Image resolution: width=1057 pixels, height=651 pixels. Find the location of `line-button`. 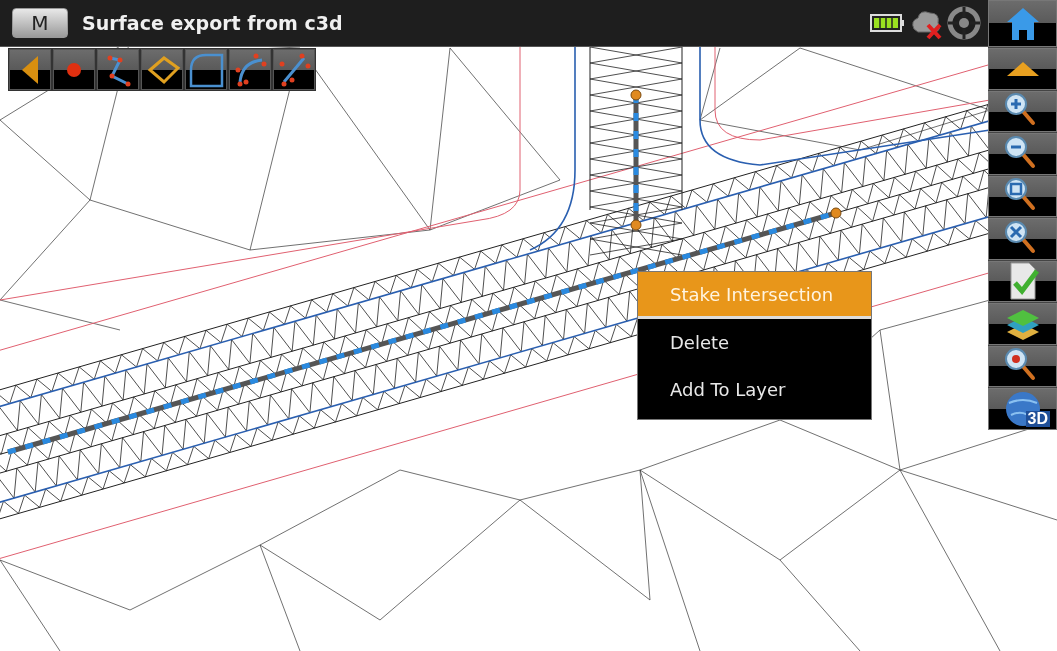

line-button is located at coordinates (294, 69).